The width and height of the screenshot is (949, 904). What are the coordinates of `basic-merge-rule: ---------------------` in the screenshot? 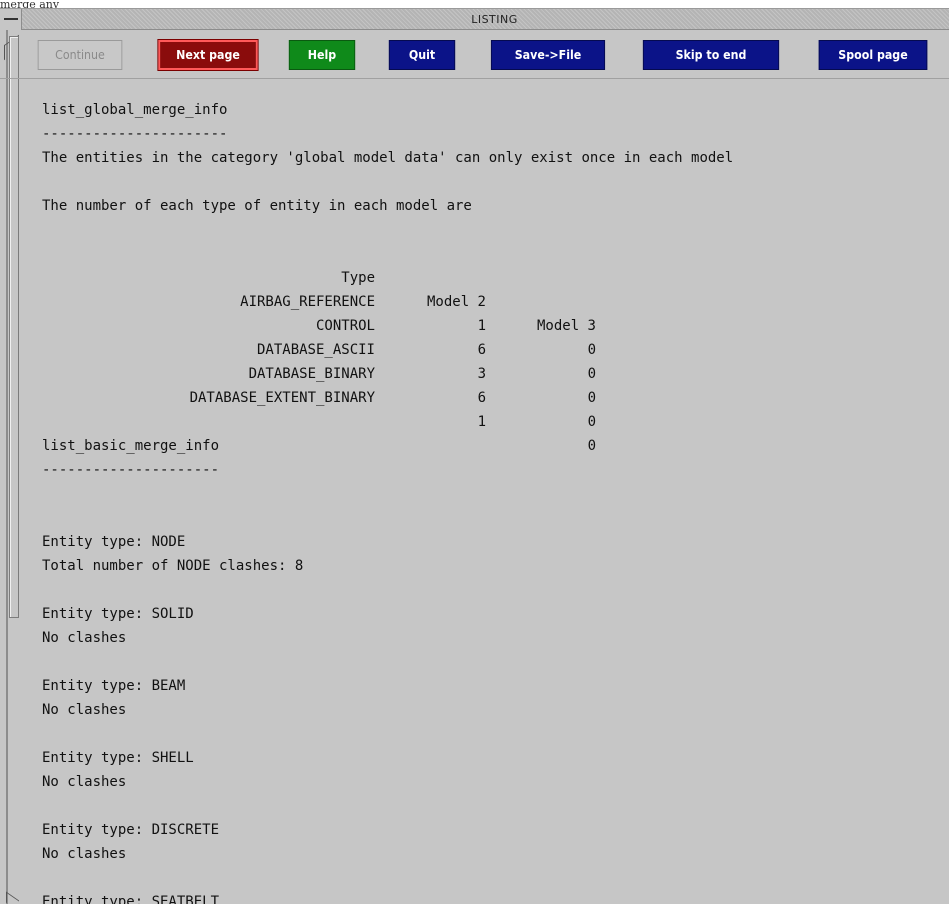 It's located at (131, 470).